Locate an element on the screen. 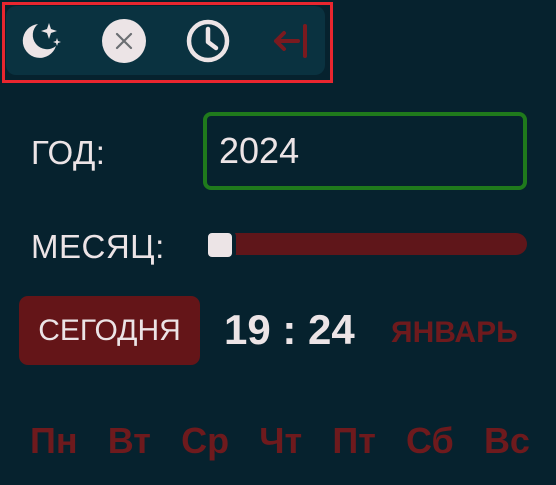 The image size is (556, 485). weekday-wed: Ср is located at coordinates (205, 440).